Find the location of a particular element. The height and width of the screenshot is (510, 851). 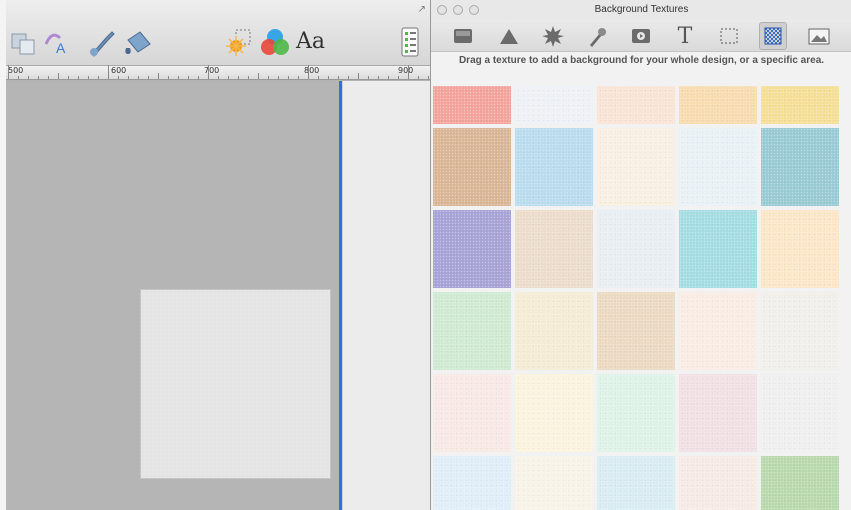

colors-icon is located at coordinates (274, 42).